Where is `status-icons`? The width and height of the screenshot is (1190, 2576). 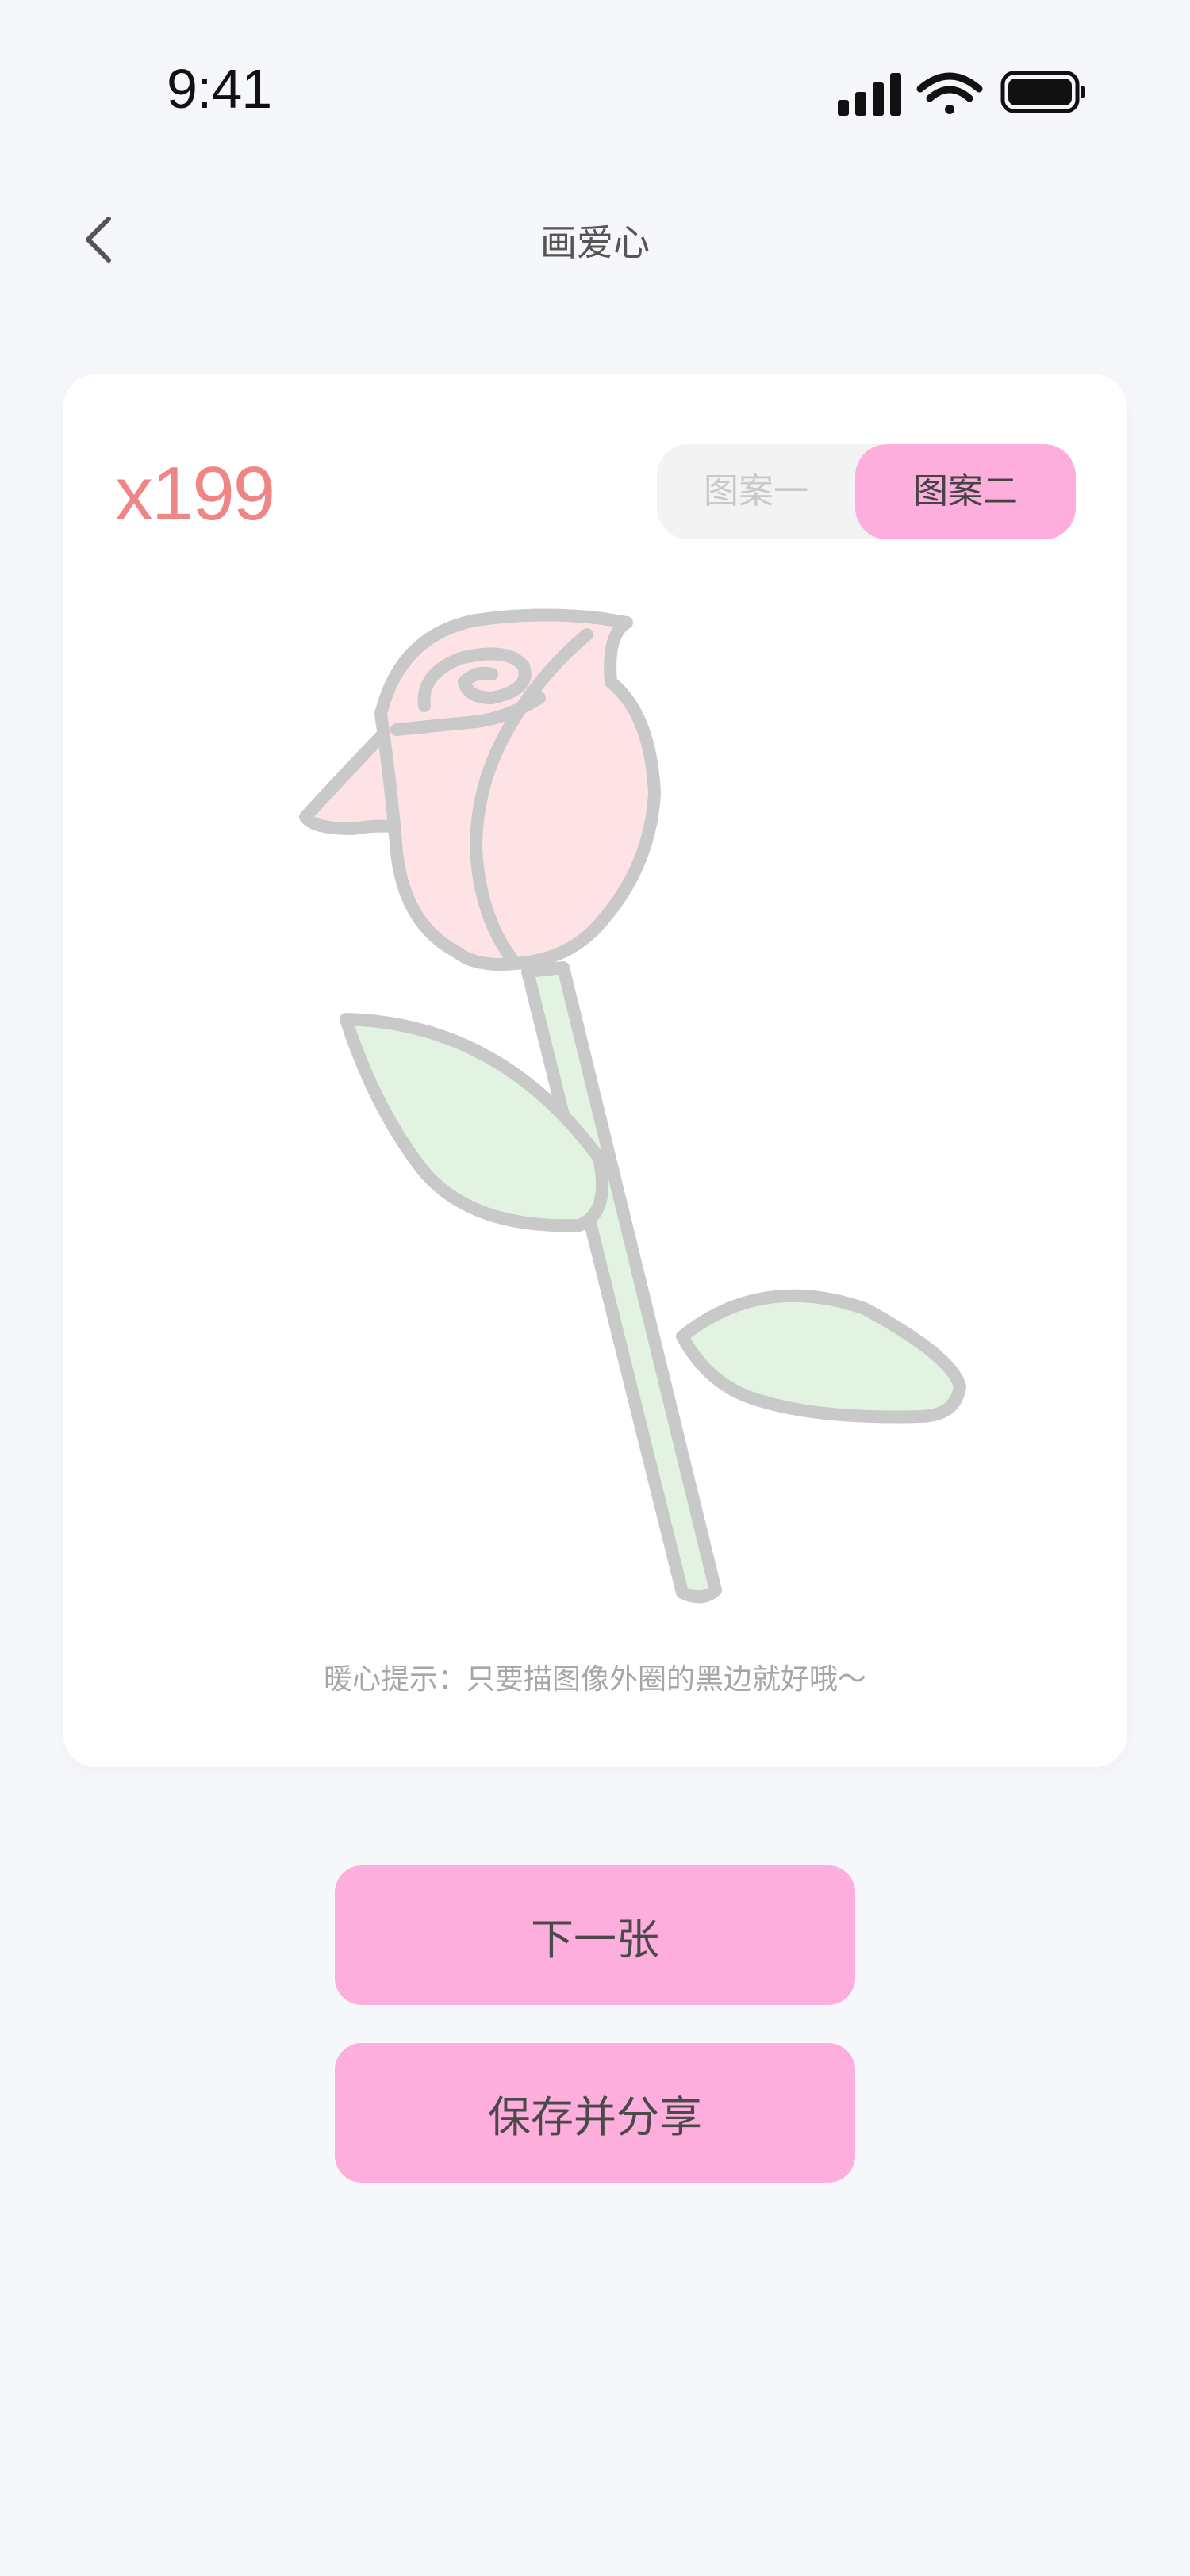
status-icons is located at coordinates (961, 94).